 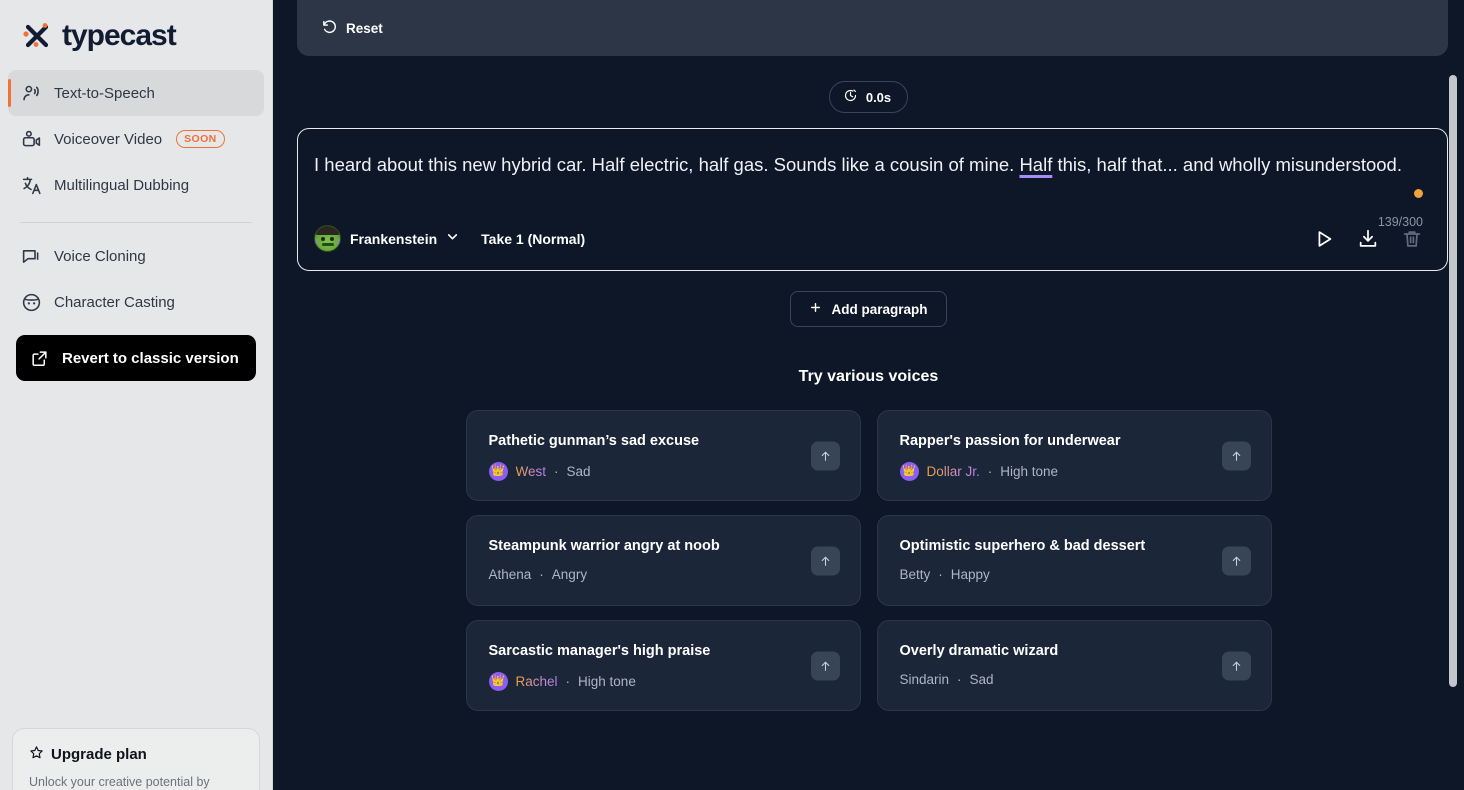 I want to click on brand-logo: typecast, so click(x=136, y=28).